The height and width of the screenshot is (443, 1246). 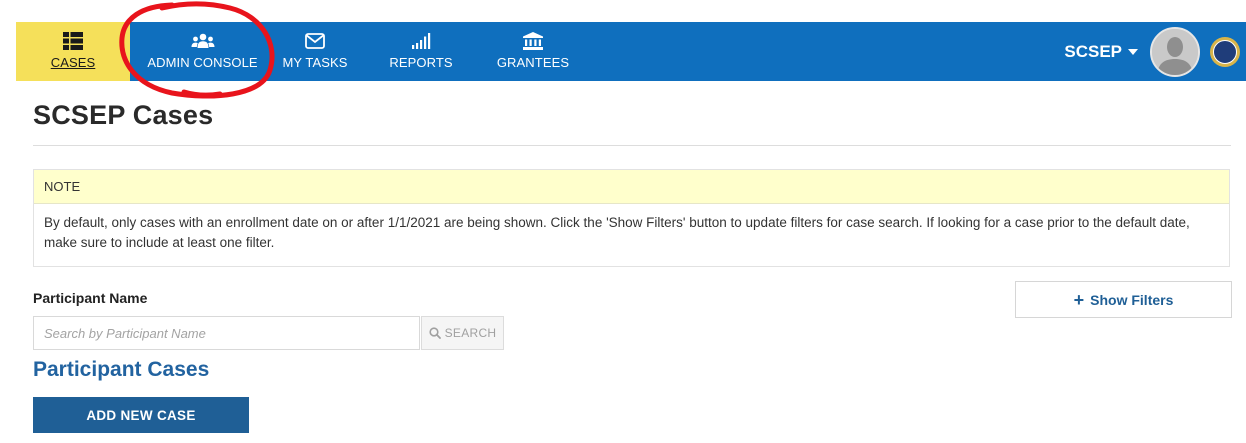 I want to click on nav-item-my-tasks: MY TASKS, so click(x=315, y=51).